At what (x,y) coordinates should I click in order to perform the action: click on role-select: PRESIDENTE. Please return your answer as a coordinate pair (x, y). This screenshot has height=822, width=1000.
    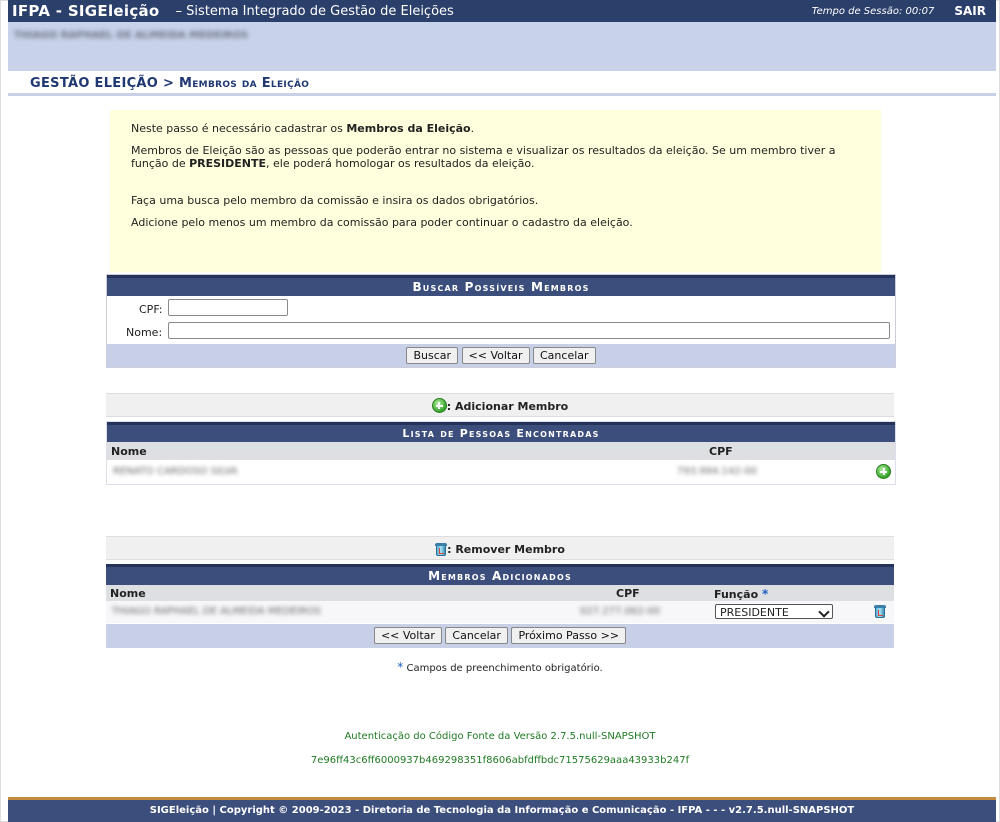
    Looking at the image, I should click on (774, 611).